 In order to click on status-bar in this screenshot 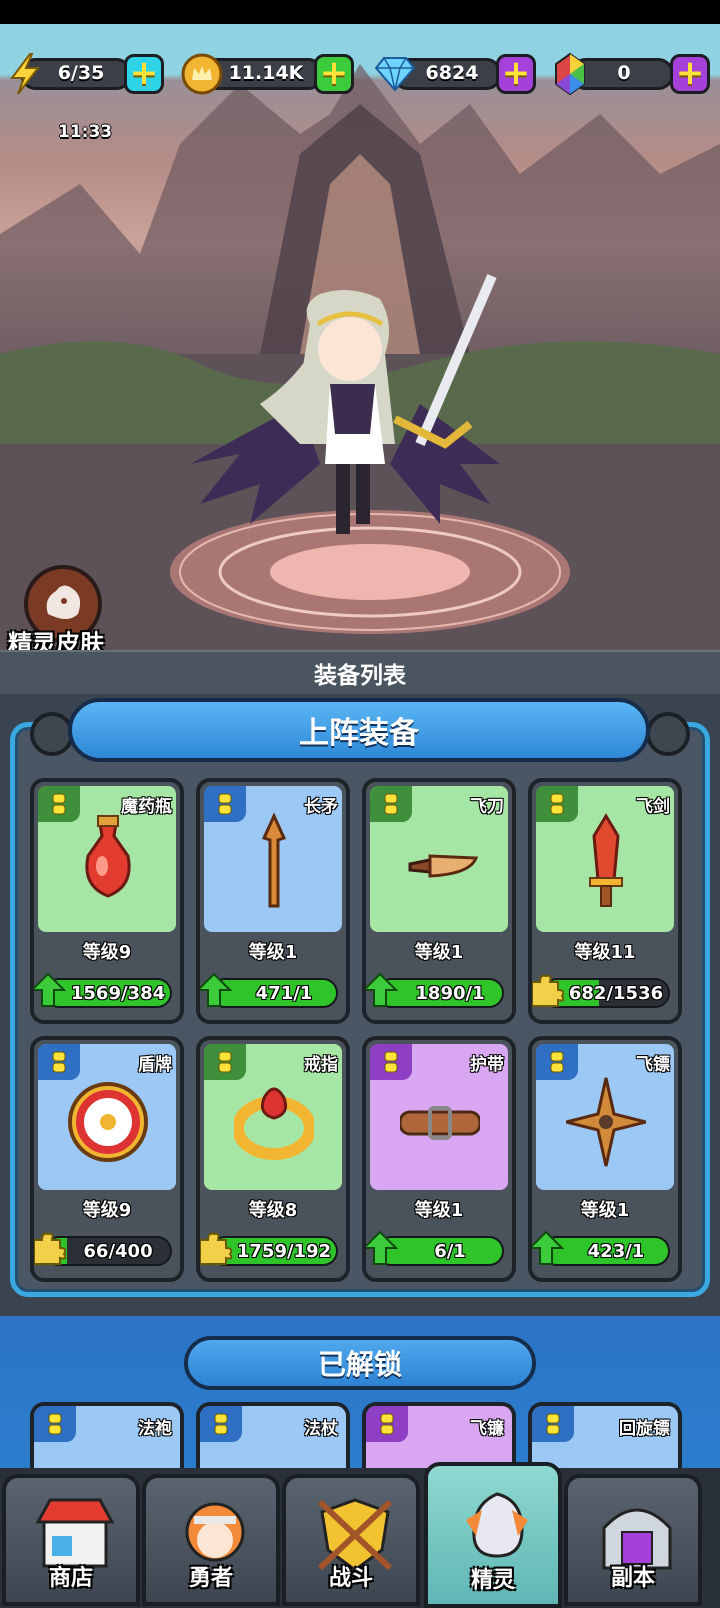, I will do `click(360, 12)`.